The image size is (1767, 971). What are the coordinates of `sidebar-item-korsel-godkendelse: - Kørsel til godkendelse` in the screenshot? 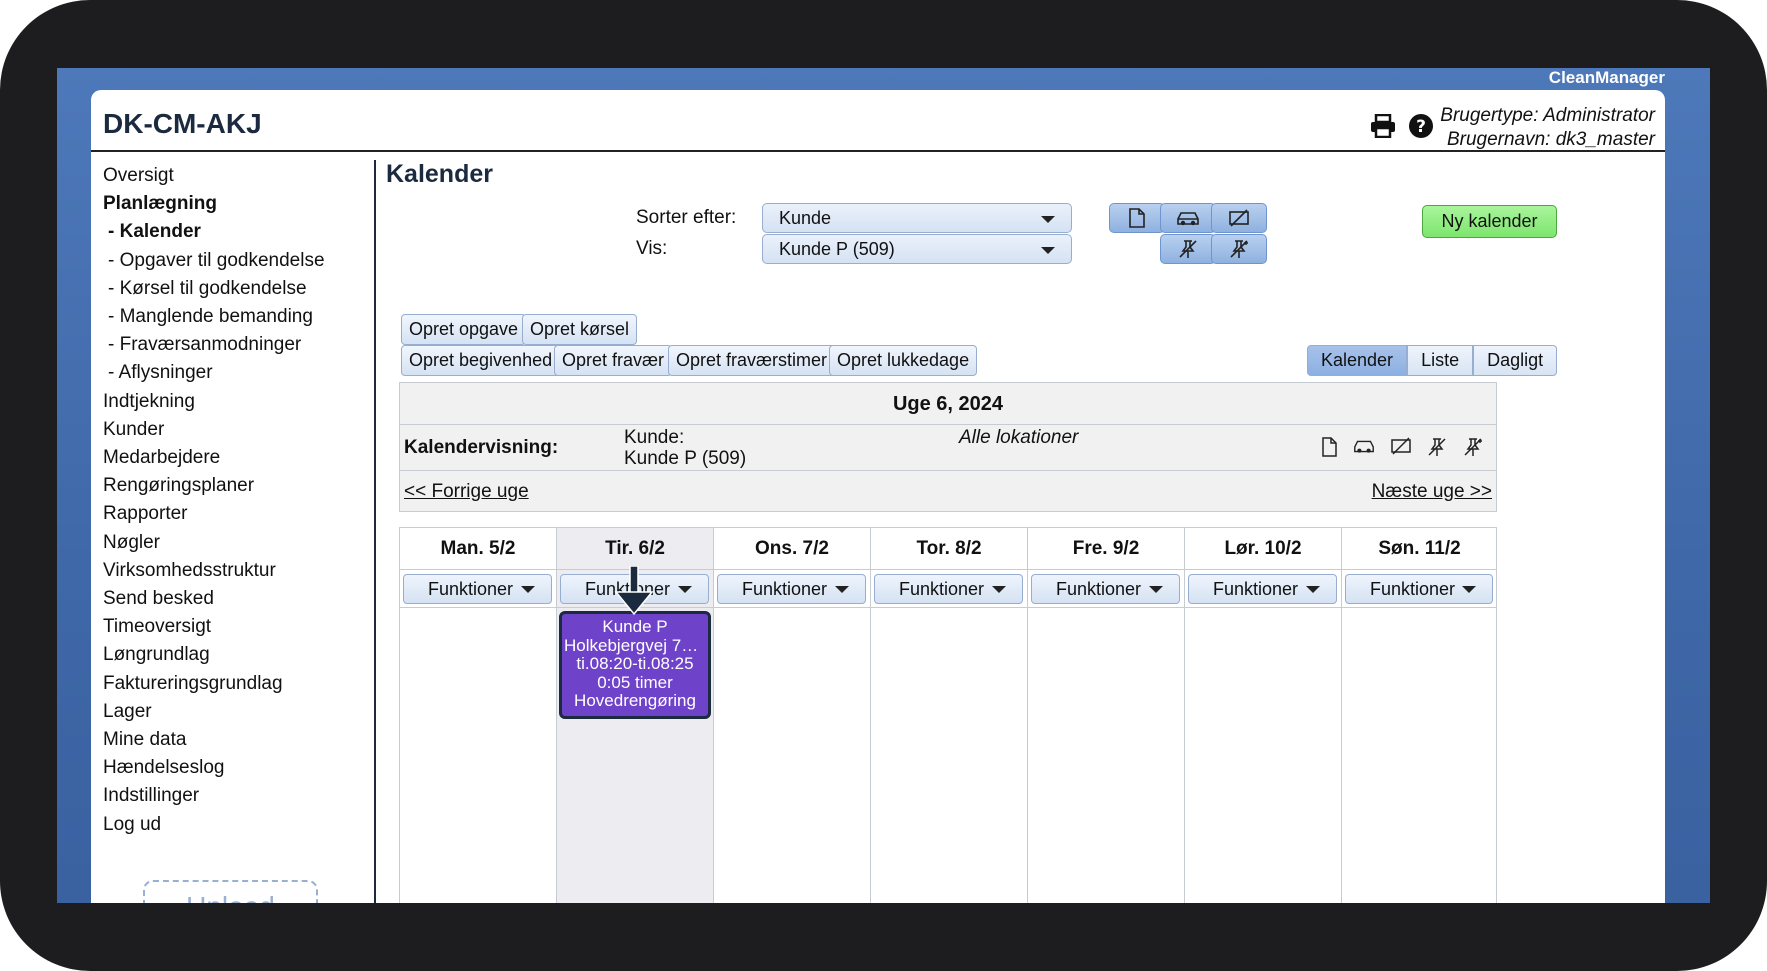 It's located at (235, 289).